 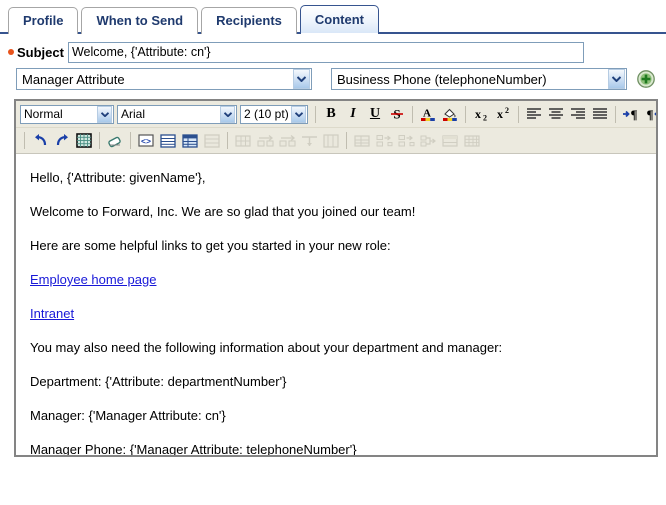 I want to click on underline-button: U, so click(x=375, y=114).